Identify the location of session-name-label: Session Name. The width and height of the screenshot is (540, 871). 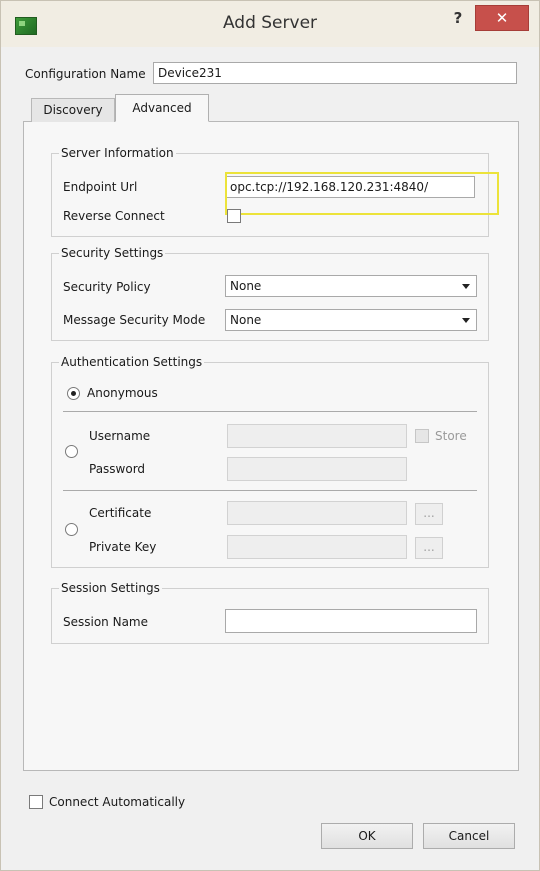
(106, 622).